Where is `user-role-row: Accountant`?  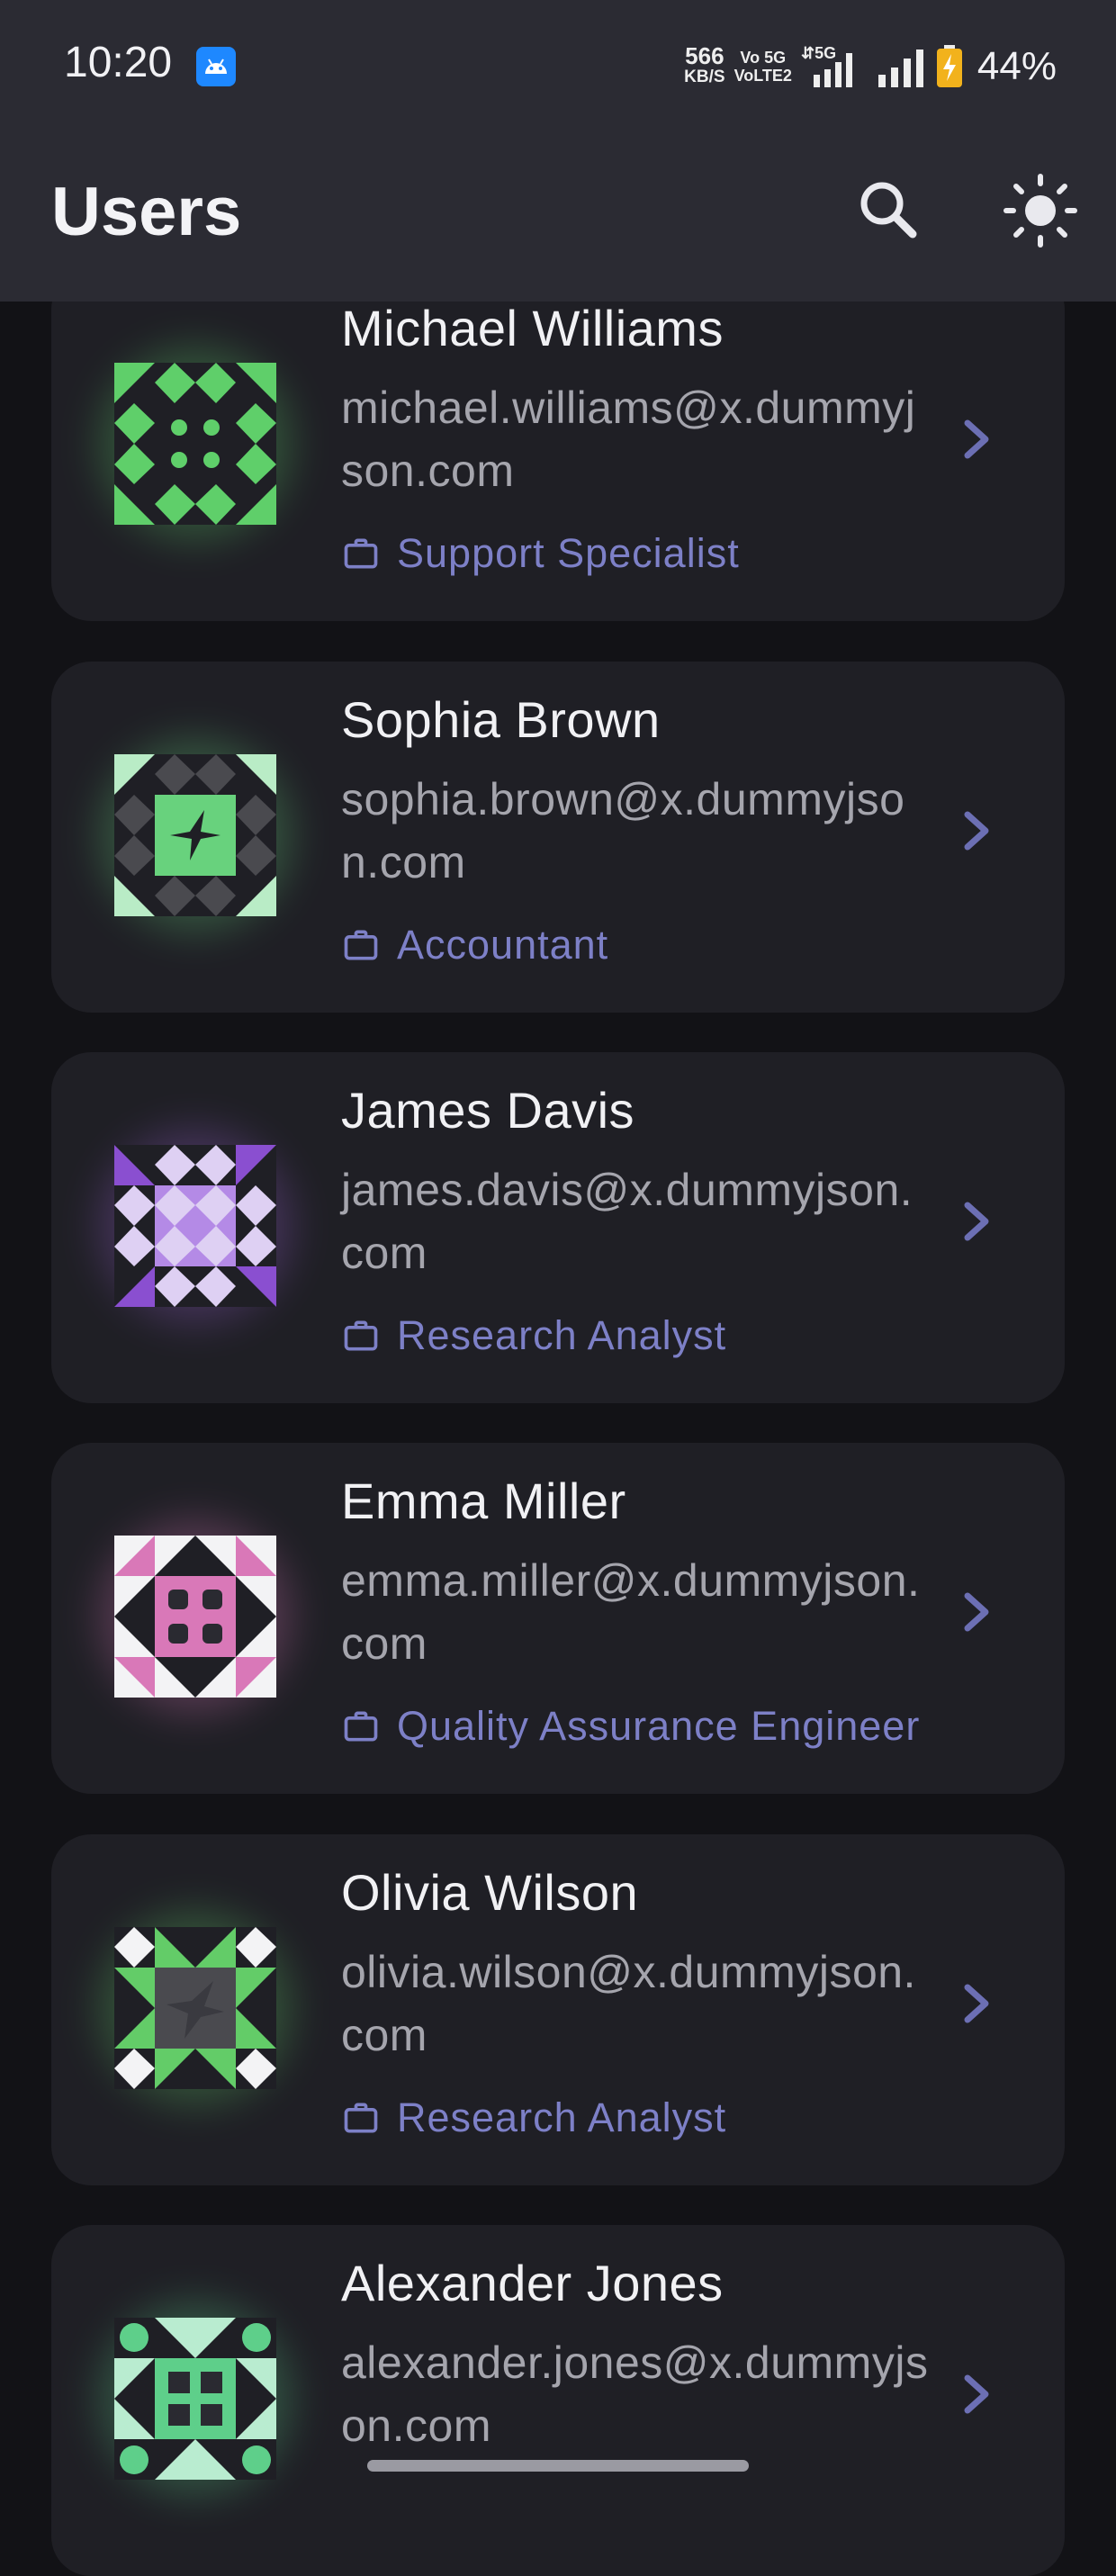 user-role-row: Accountant is located at coordinates (475, 945).